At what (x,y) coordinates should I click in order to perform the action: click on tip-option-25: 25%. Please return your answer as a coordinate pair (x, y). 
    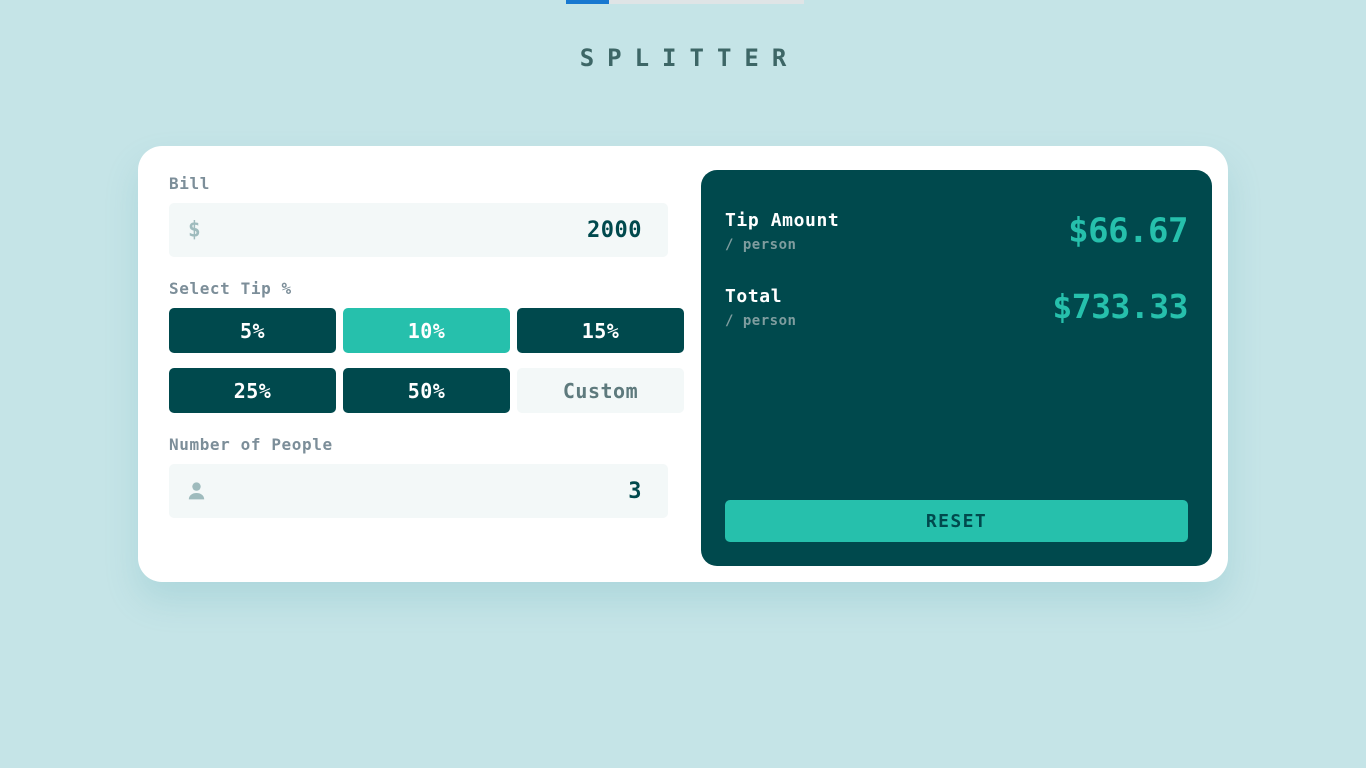
    Looking at the image, I should click on (252, 390).